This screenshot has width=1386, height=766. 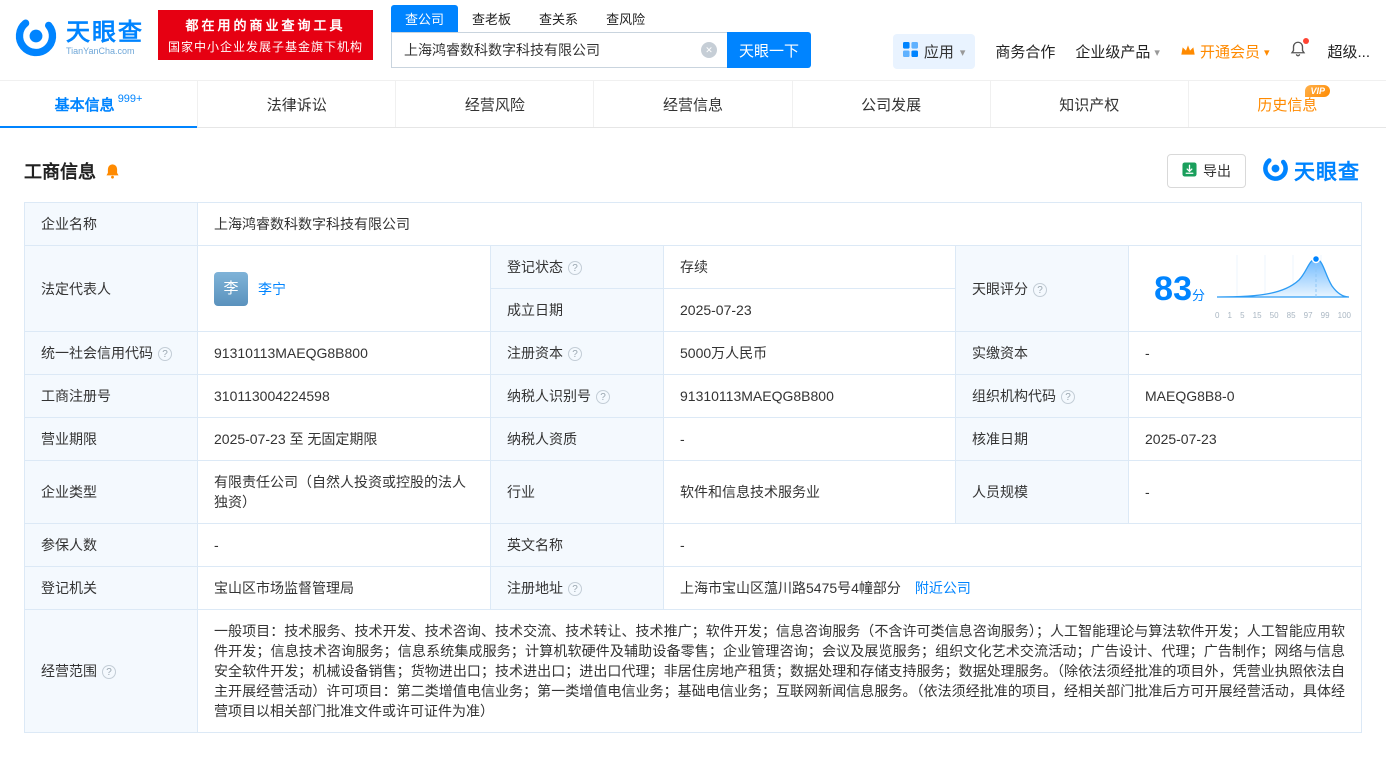 What do you see at coordinates (1245, 492) in the screenshot?
I see `field-value-staff-size: -` at bounding box center [1245, 492].